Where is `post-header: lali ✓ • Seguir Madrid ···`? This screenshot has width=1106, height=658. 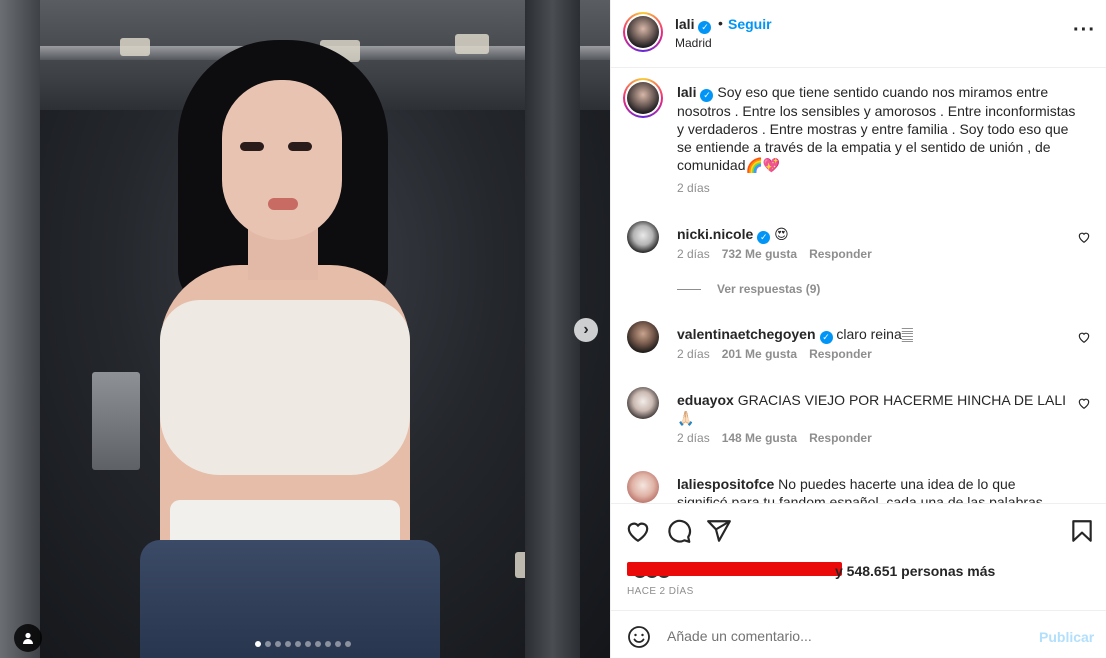
post-header: lali ✓ • Seguir Madrid ··· is located at coordinates (858, 34).